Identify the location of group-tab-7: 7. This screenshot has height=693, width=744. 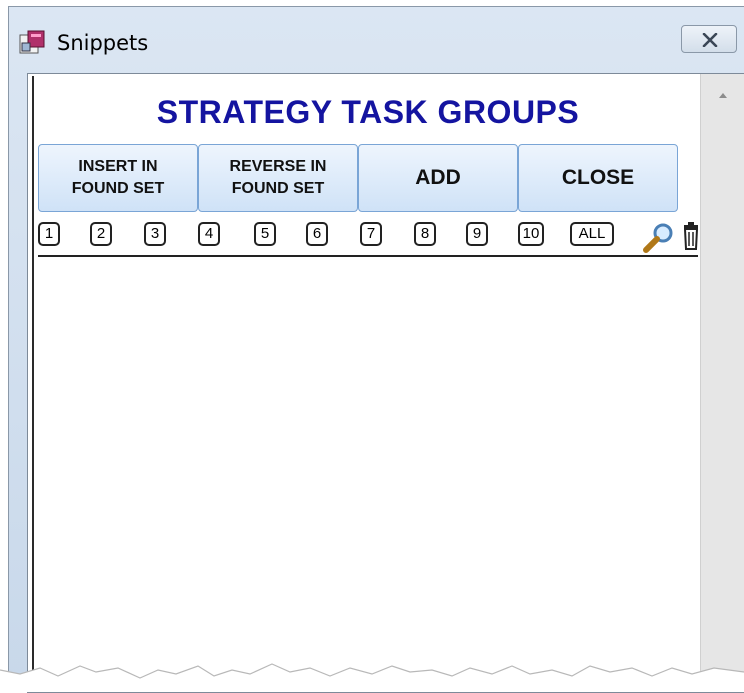
(371, 234).